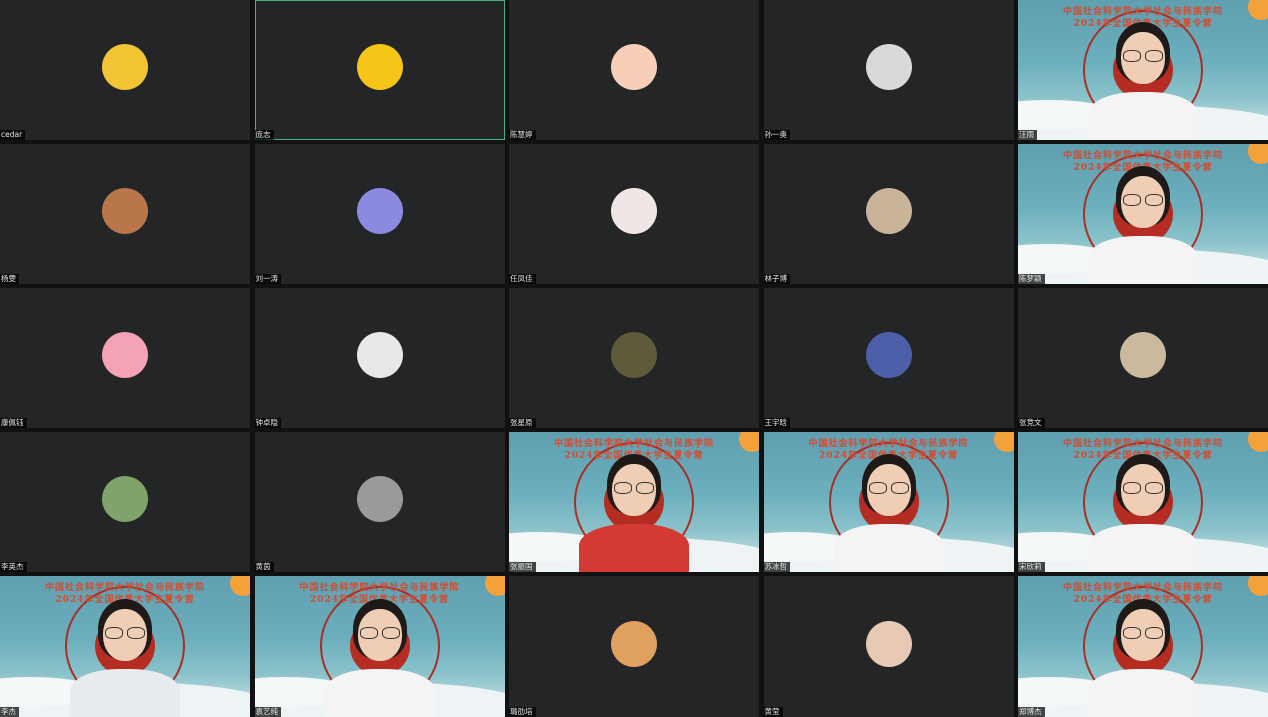  Describe the element at coordinates (1031, 423) in the screenshot. I see `participant-name-label: 张竞文` at that location.